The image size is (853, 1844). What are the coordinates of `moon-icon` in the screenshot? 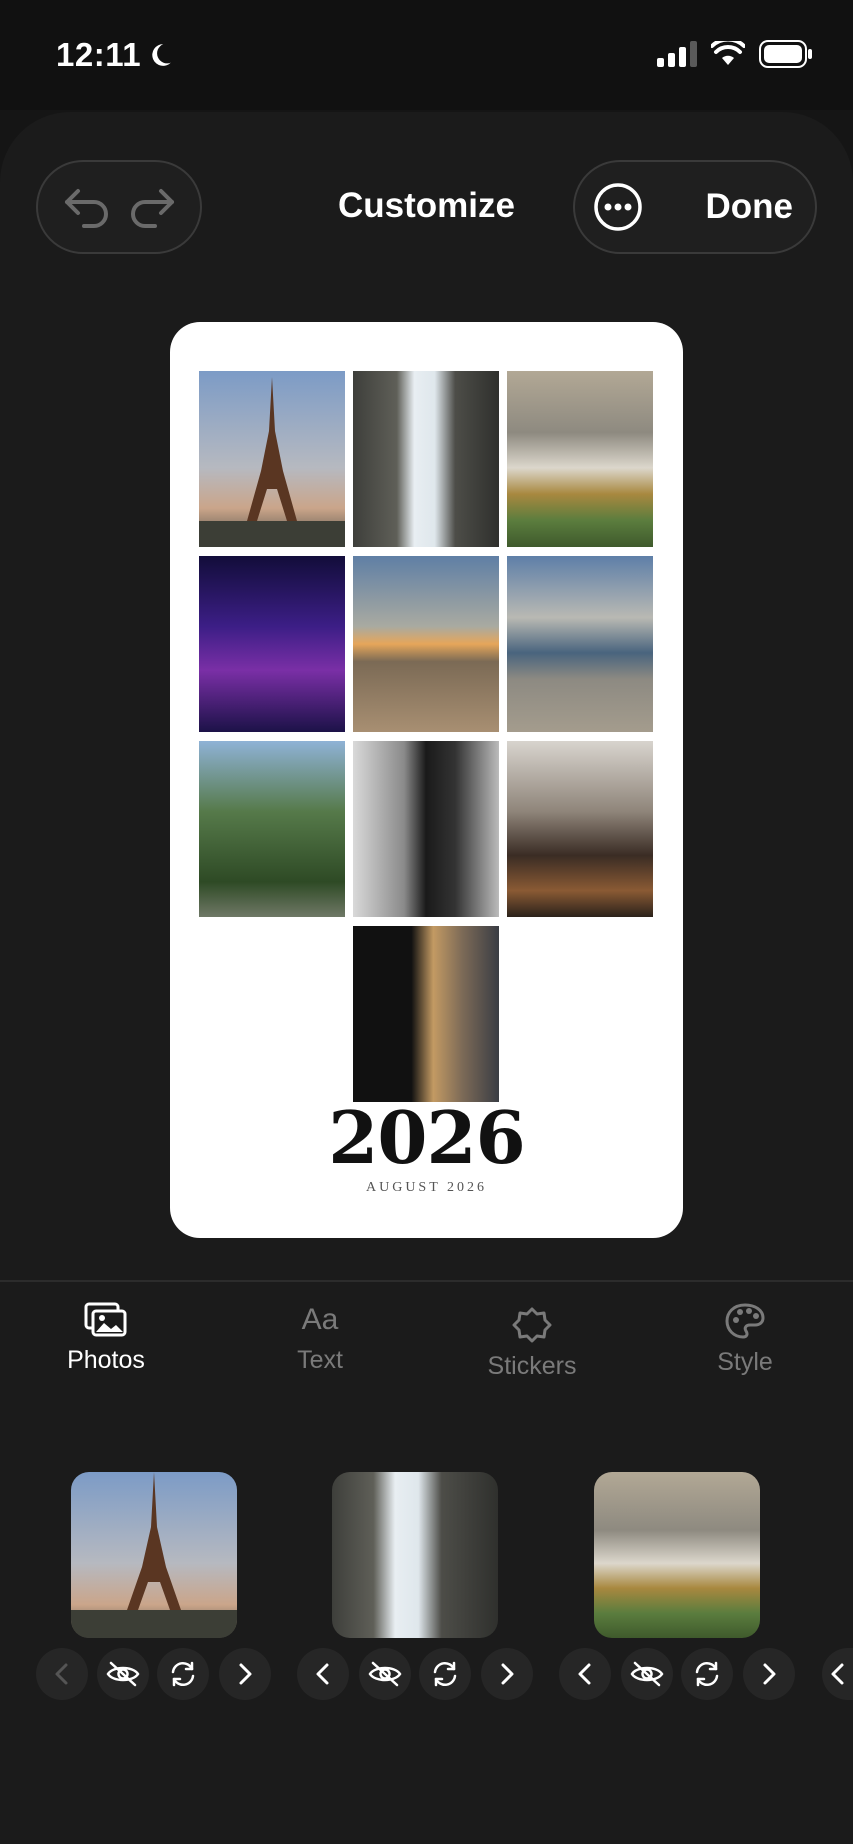 It's located at (161, 55).